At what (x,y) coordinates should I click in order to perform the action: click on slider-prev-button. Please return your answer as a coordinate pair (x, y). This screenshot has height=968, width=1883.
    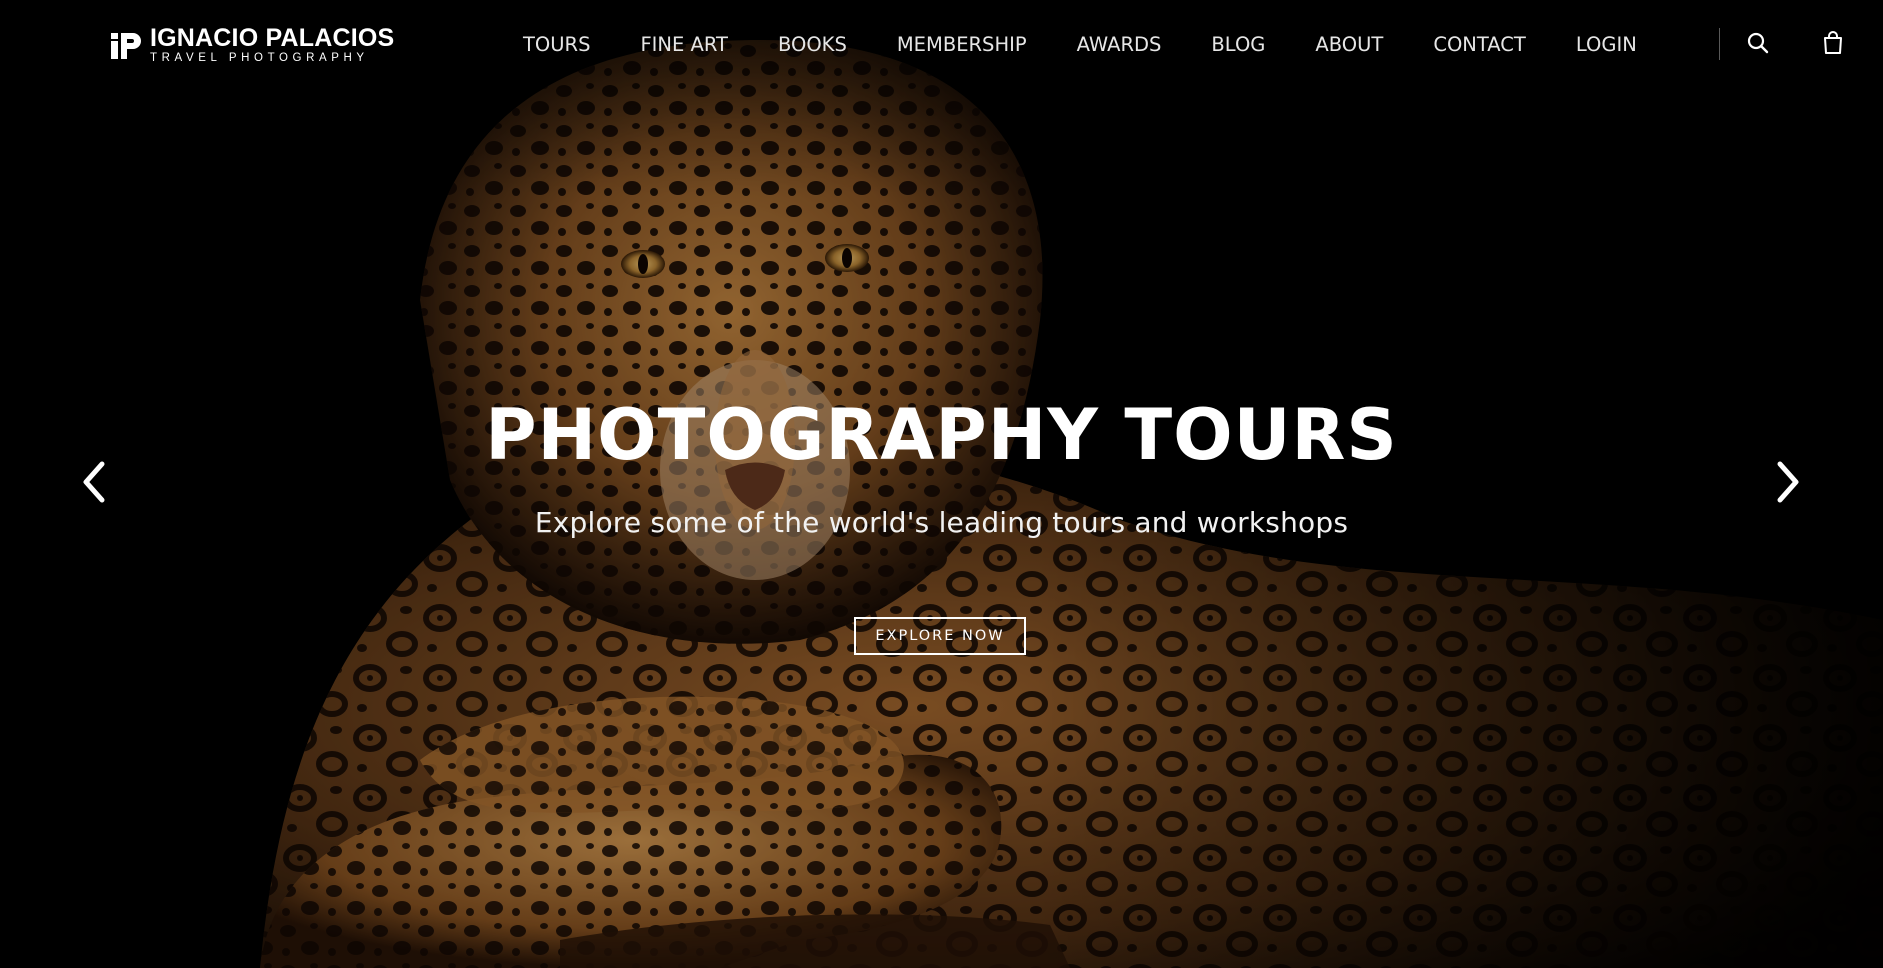
    Looking at the image, I should click on (94, 482).